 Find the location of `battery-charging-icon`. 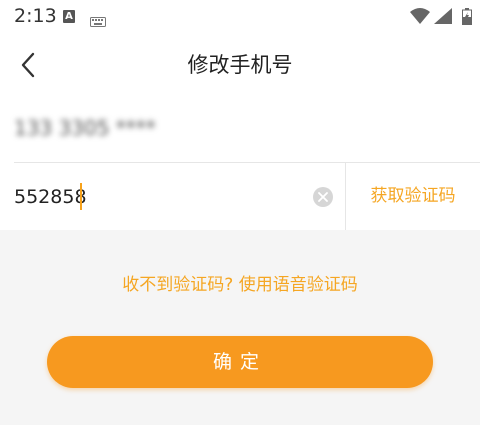

battery-charging-icon is located at coordinates (467, 18).